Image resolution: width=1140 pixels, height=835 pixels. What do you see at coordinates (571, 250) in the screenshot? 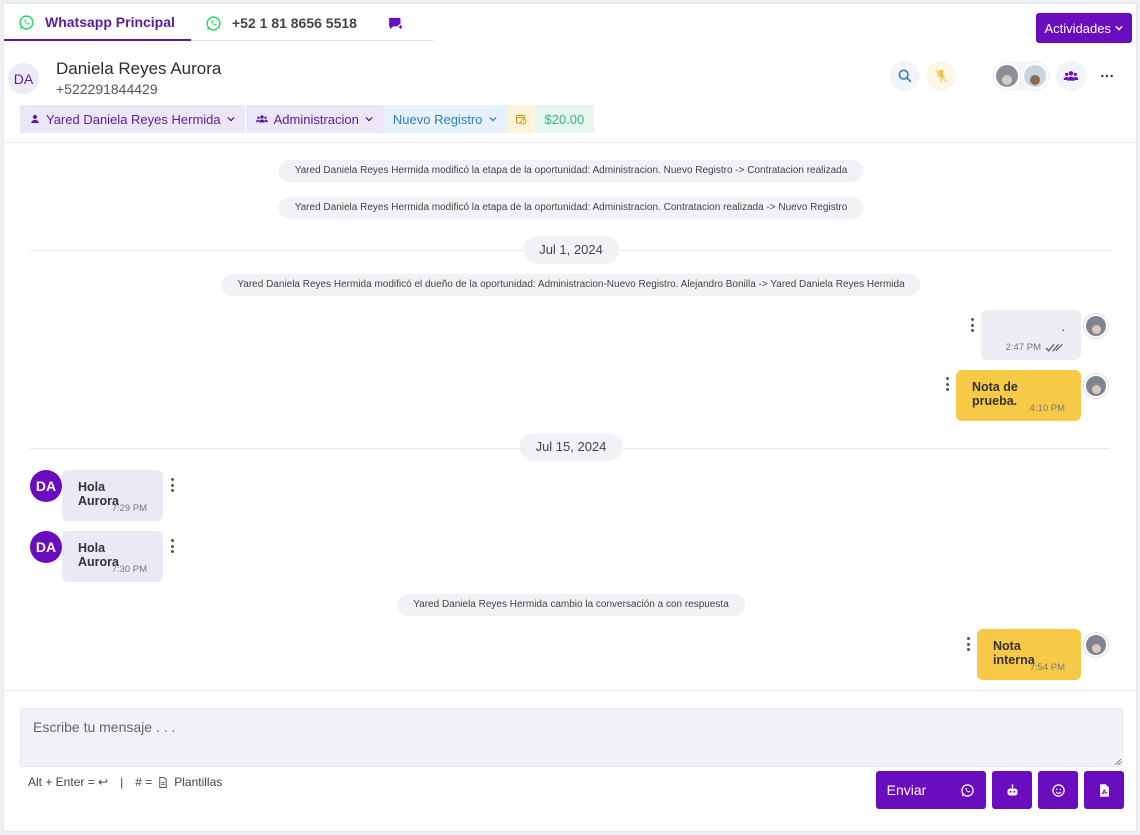
I see `date-chip: Jul 1, 2024` at bounding box center [571, 250].